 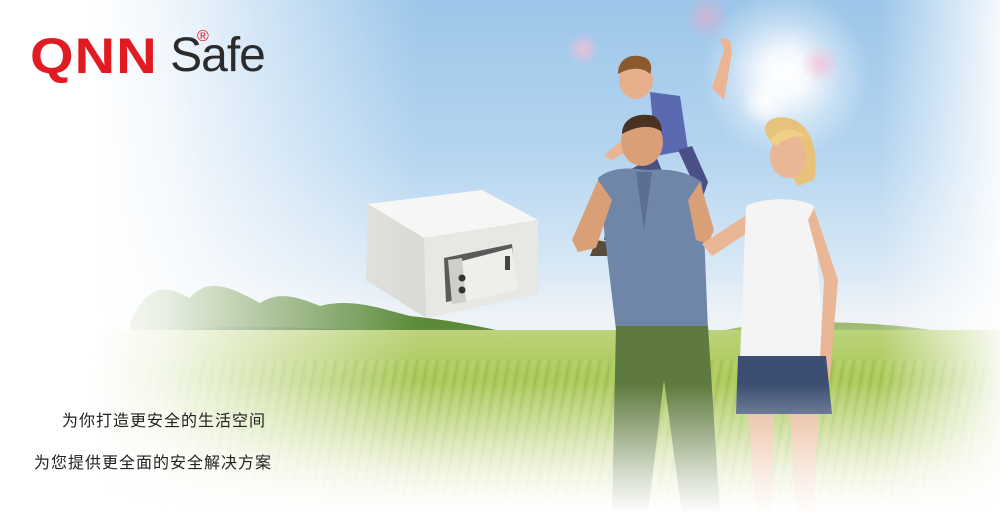 I want to click on logo-qnn-text: QNN, so click(x=94, y=56).